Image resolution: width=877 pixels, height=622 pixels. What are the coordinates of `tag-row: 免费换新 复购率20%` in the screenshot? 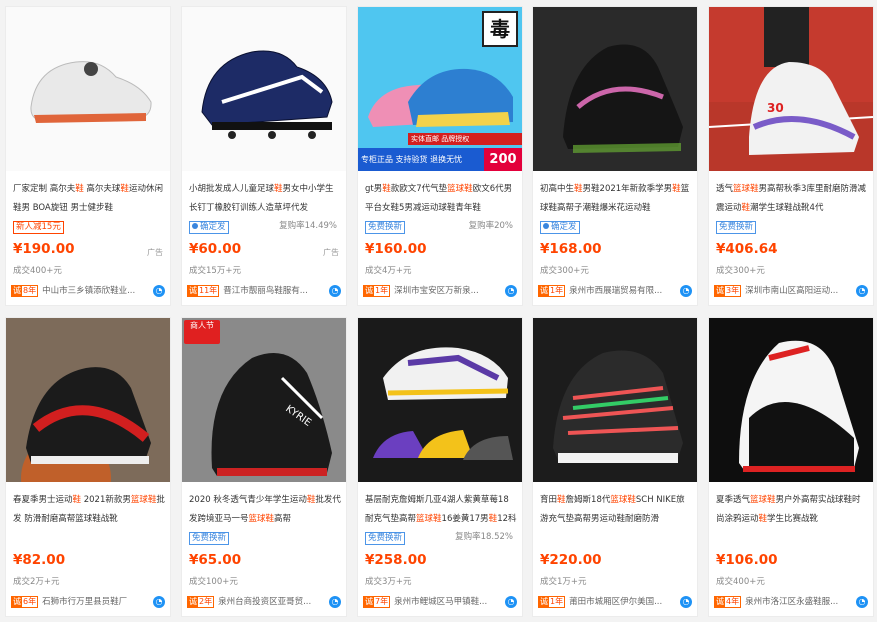 It's located at (441, 227).